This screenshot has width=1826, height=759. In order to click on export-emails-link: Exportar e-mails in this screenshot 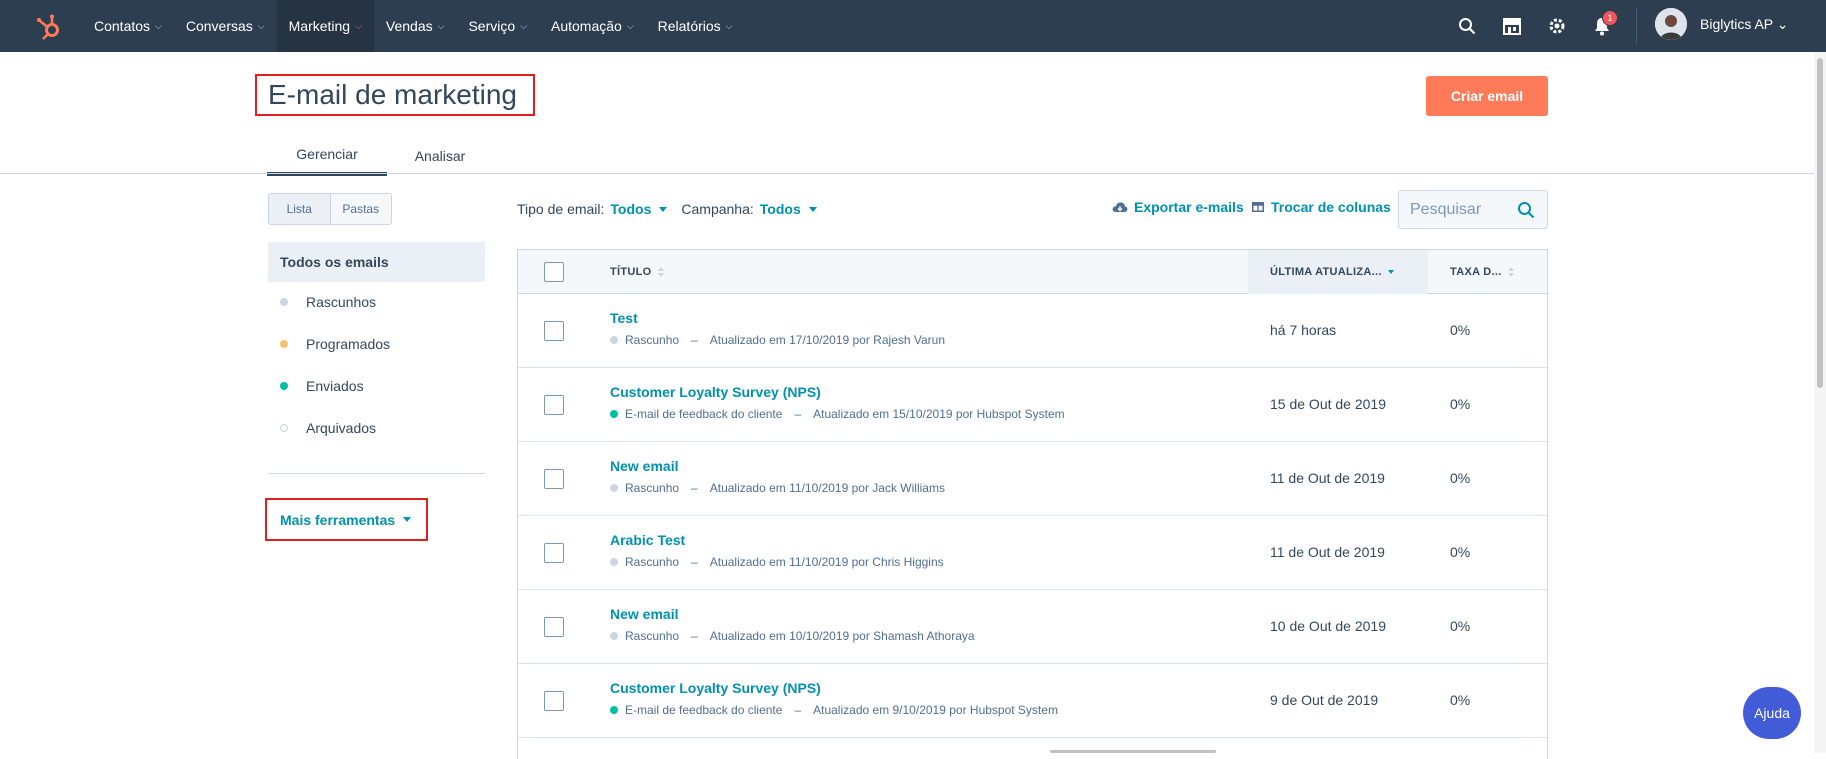, I will do `click(1178, 207)`.